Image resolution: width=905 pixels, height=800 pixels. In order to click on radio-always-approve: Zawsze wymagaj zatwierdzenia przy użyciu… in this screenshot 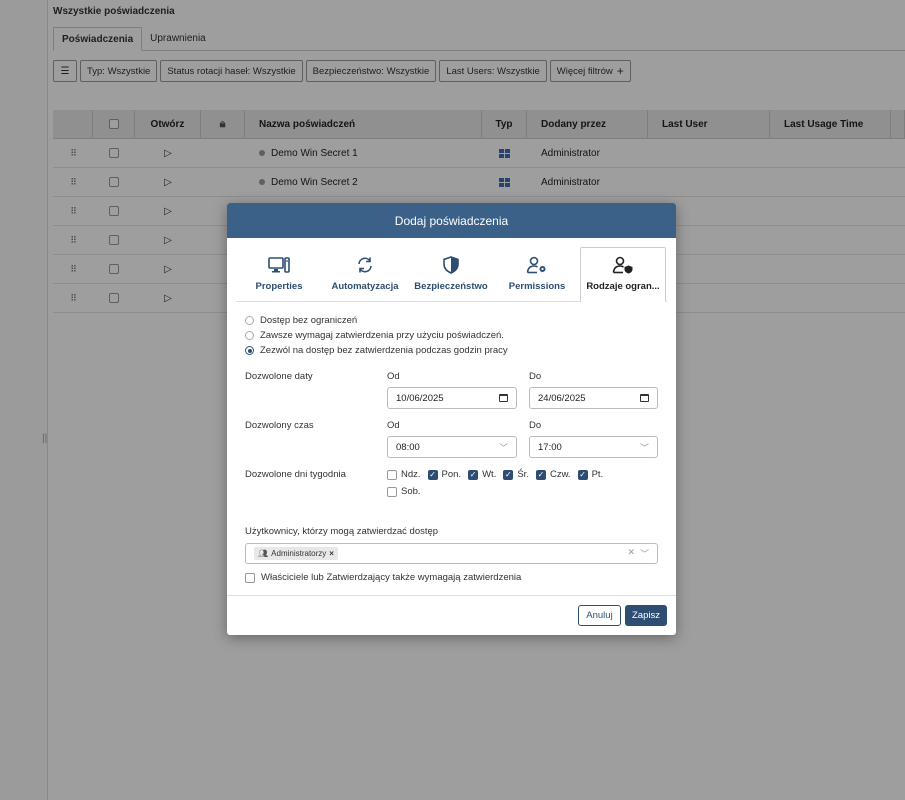, I will do `click(376, 335)`.